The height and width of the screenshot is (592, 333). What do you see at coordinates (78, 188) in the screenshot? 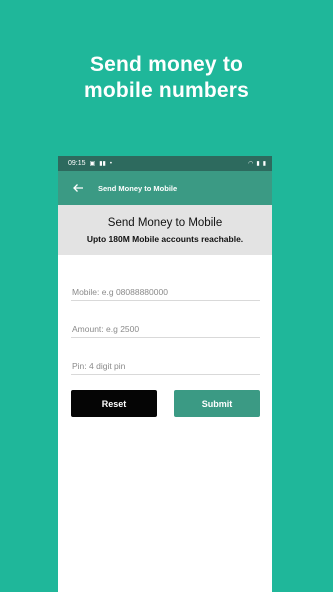
I see `arrow-left-icon` at bounding box center [78, 188].